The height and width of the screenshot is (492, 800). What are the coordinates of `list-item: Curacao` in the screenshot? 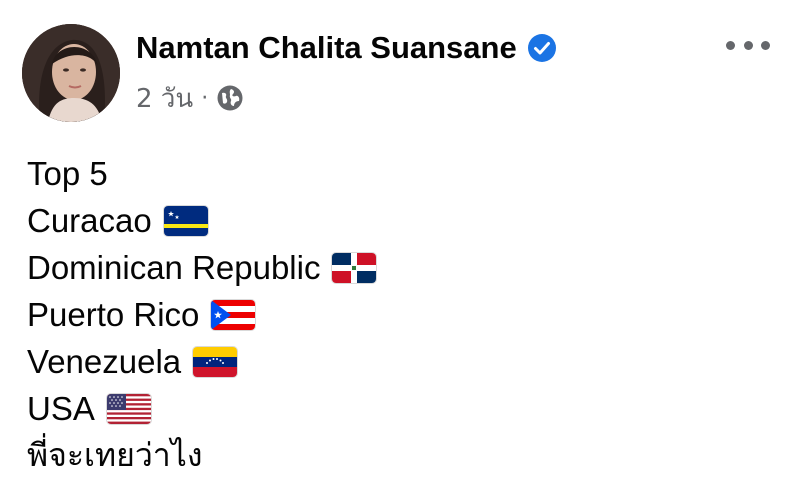 It's located at (403, 220).